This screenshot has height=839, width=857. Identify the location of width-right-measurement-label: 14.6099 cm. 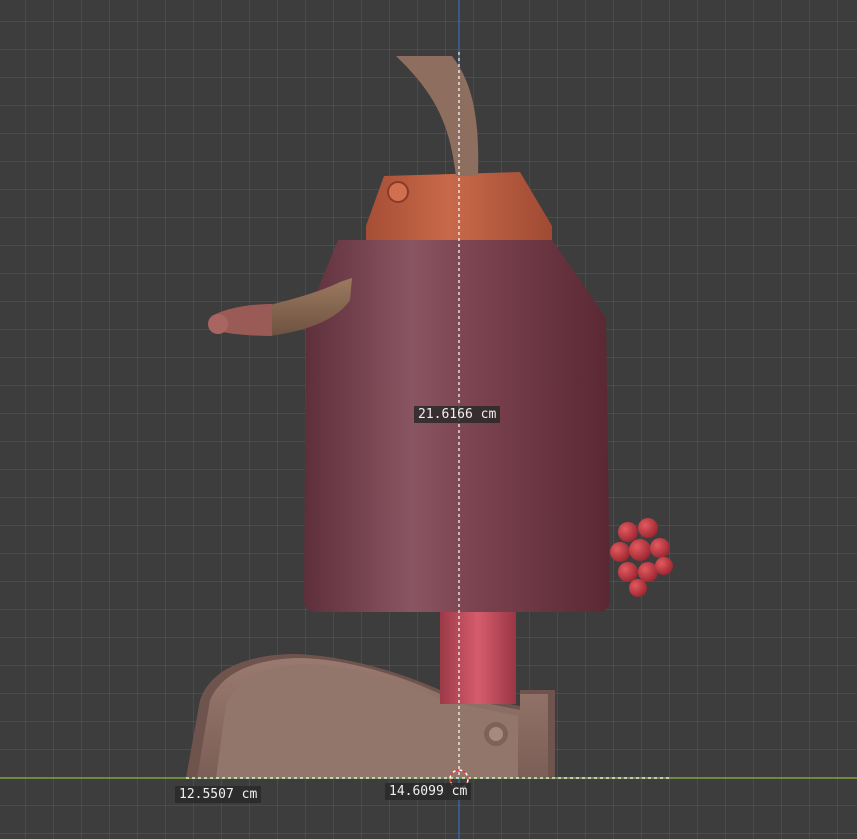
(428, 791).